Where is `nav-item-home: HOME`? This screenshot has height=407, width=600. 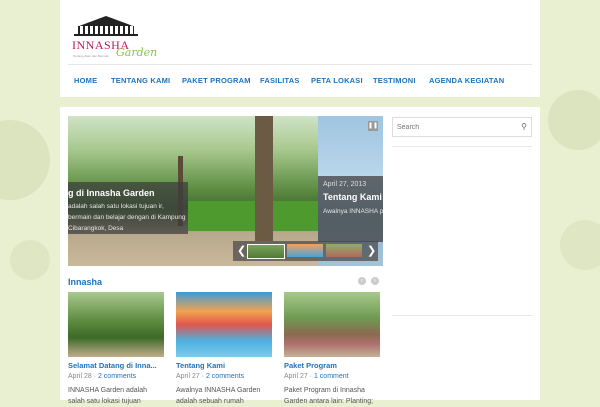 nav-item-home: HOME is located at coordinates (85, 80).